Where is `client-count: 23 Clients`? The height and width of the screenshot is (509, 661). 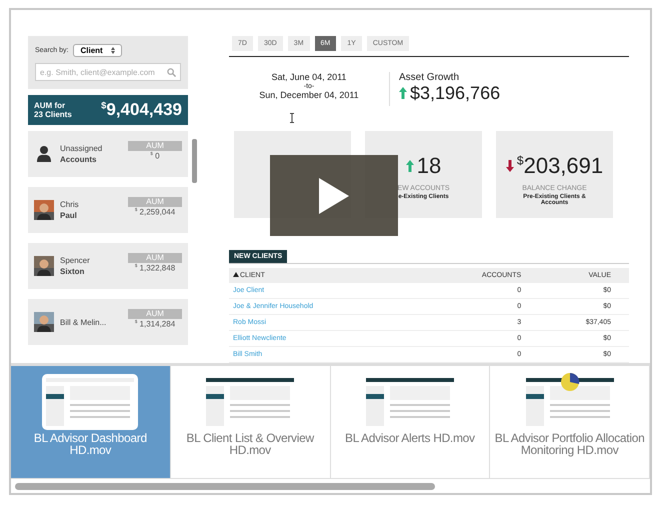
client-count: 23 Clients is located at coordinates (53, 114).